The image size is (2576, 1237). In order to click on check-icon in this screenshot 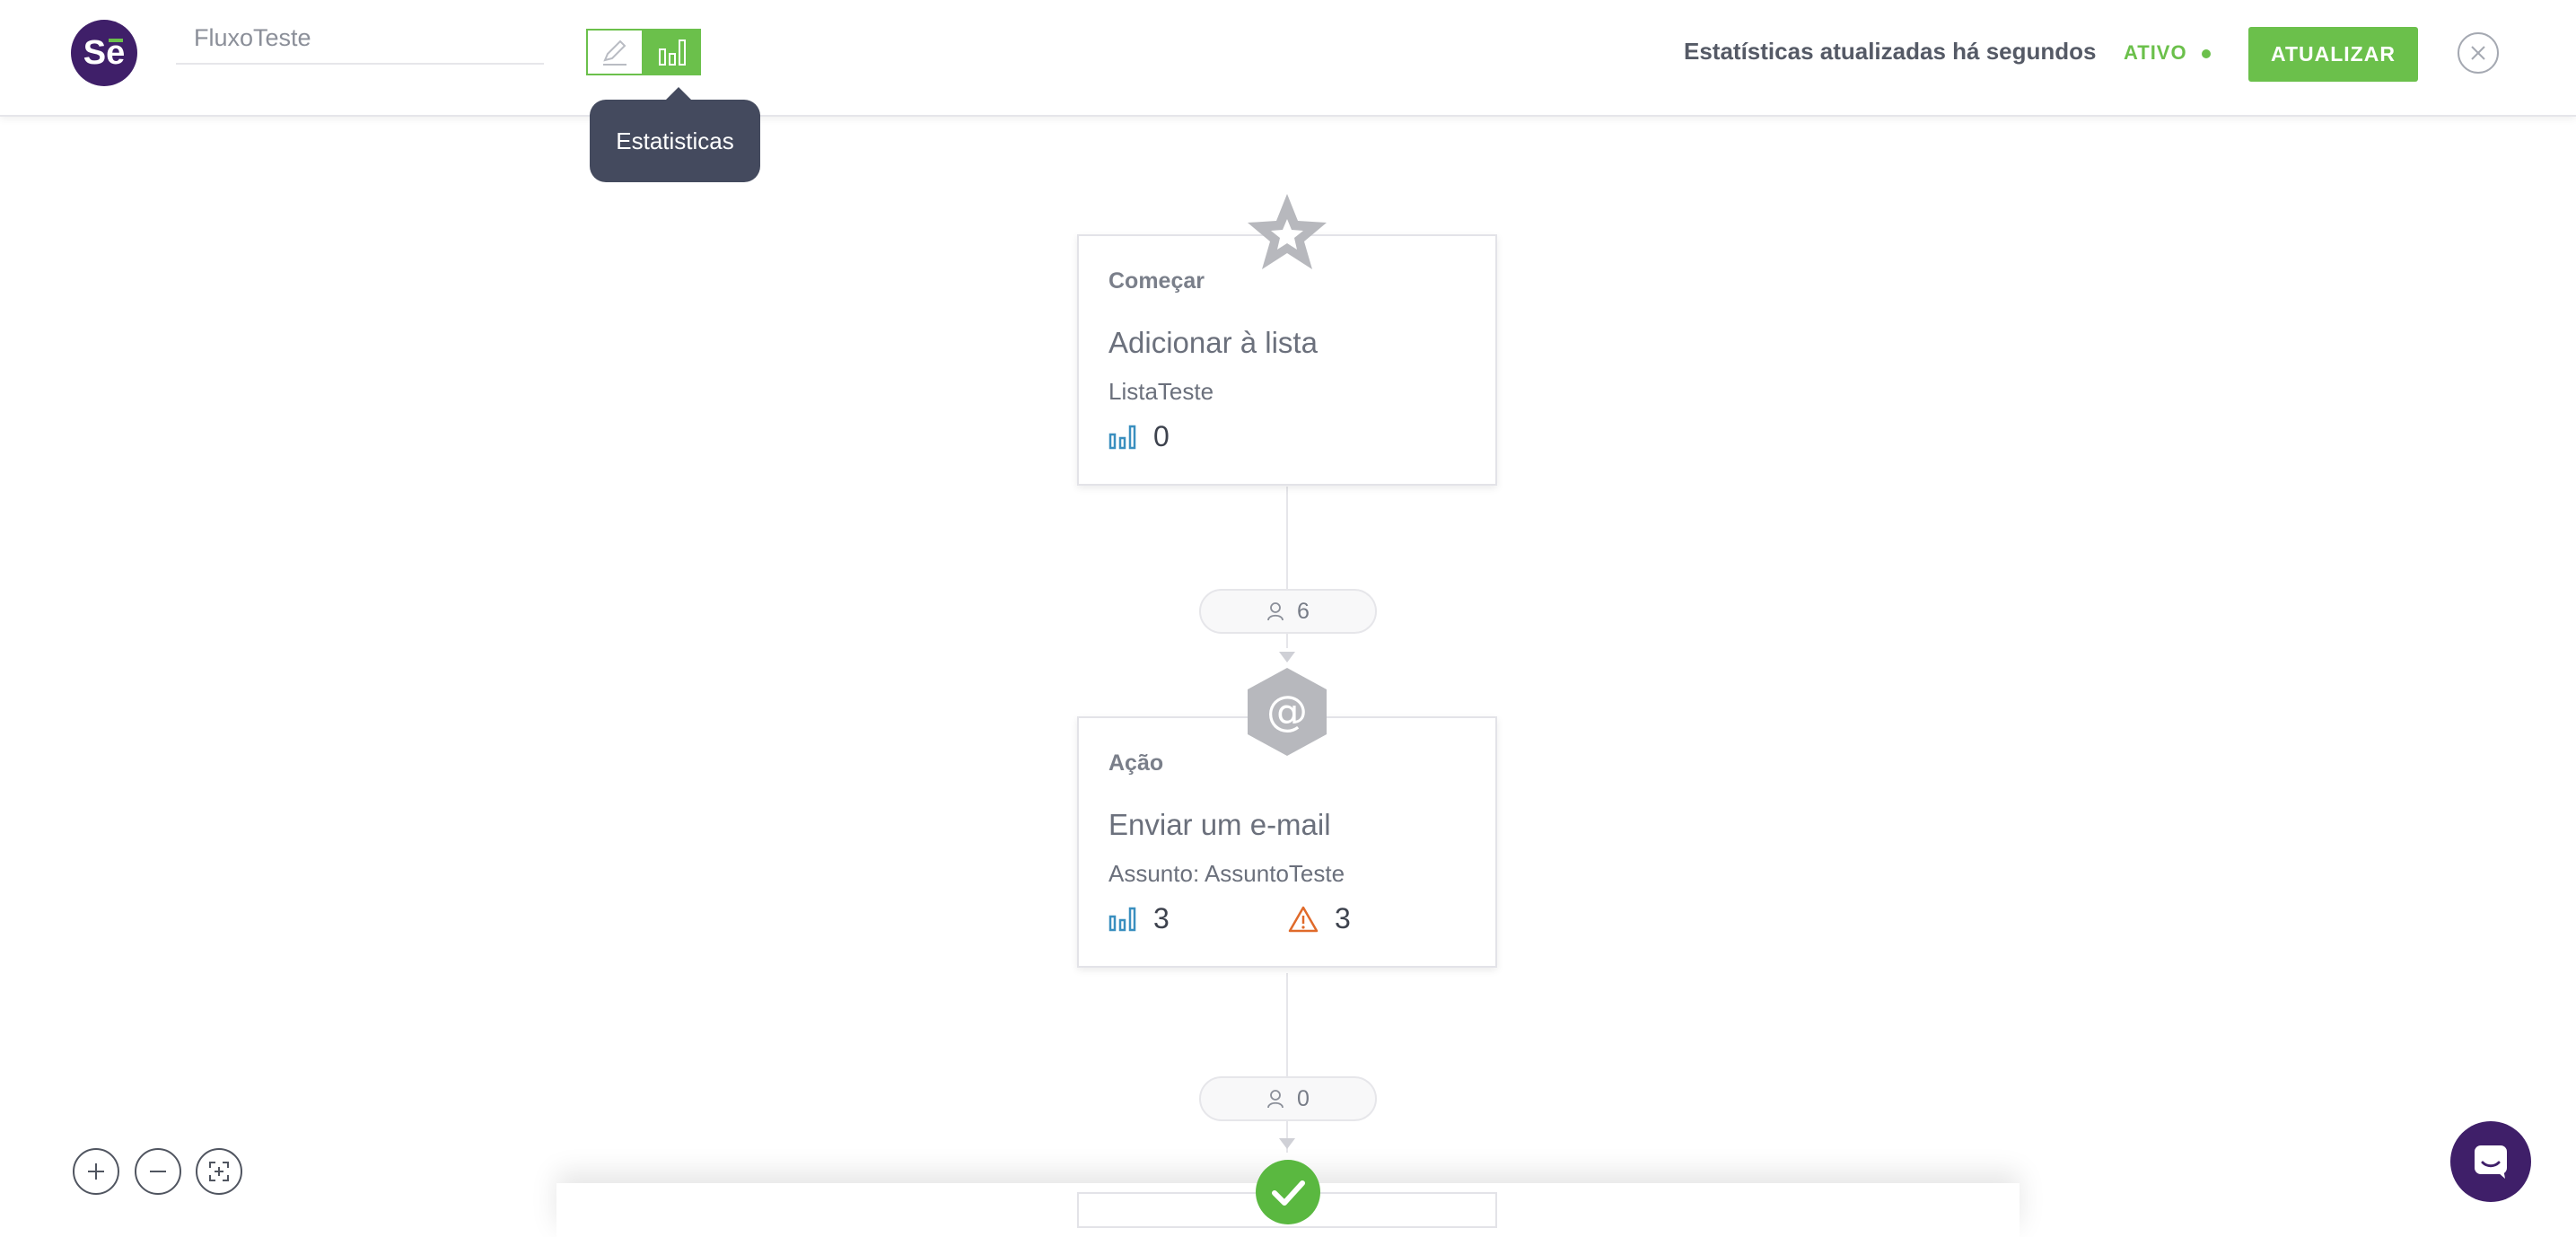, I will do `click(1288, 1192)`.